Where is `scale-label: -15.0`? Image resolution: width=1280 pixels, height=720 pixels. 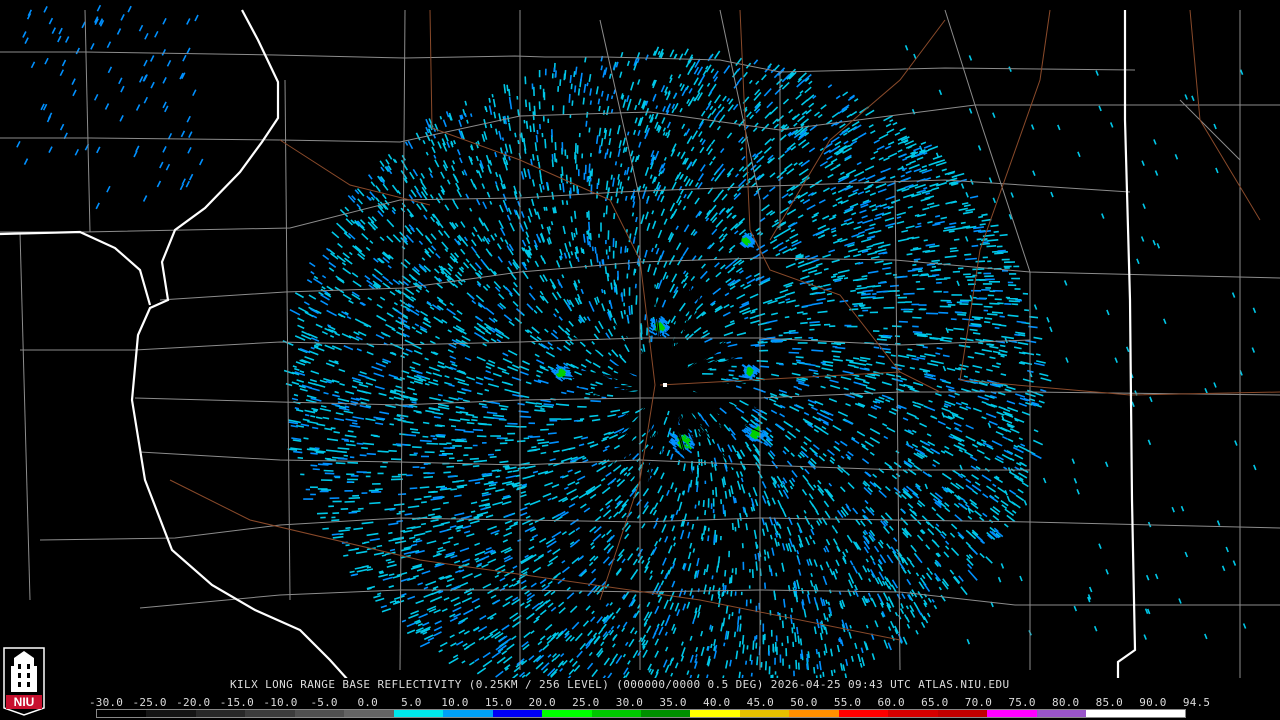 scale-label: -15.0 is located at coordinates (236, 702).